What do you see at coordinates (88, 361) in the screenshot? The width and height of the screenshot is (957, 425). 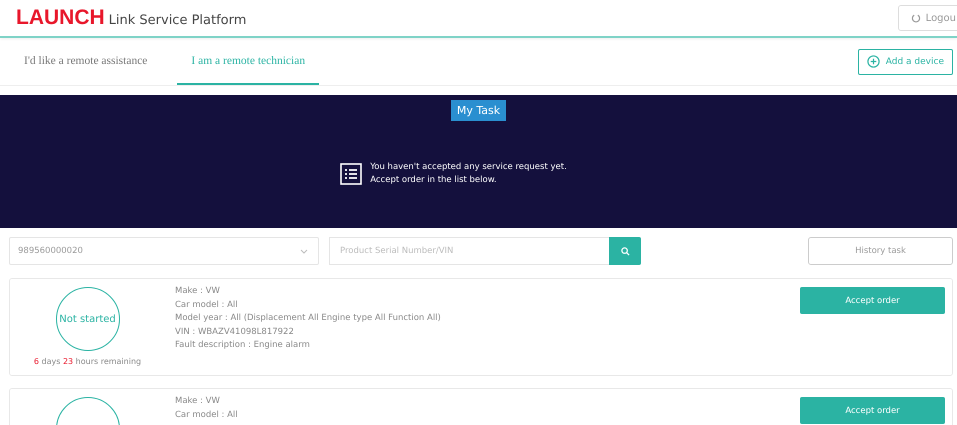 I see `time-remaining: 6 days 23 hours remaining` at bounding box center [88, 361].